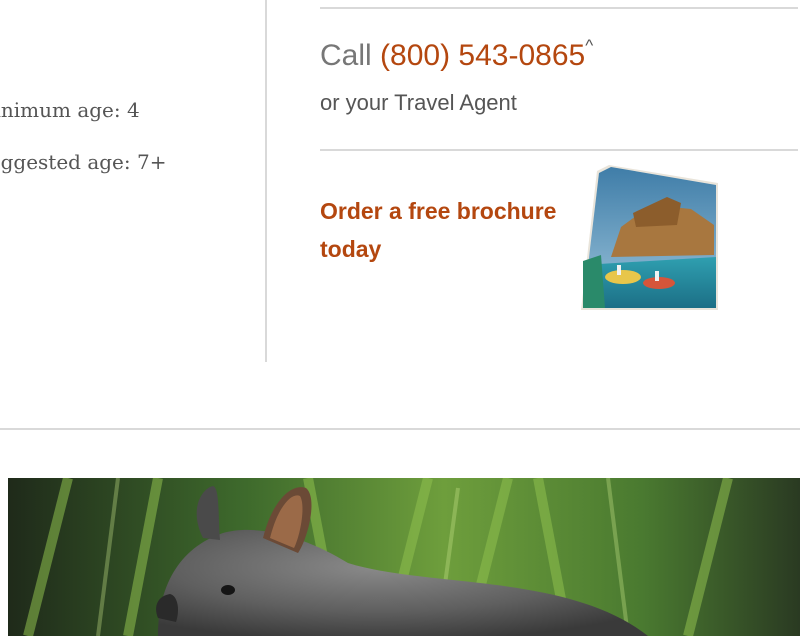 This screenshot has height=636, width=800. Describe the element at coordinates (442, 230) in the screenshot. I see `order-brochure-link: Order a free brochure today` at that location.